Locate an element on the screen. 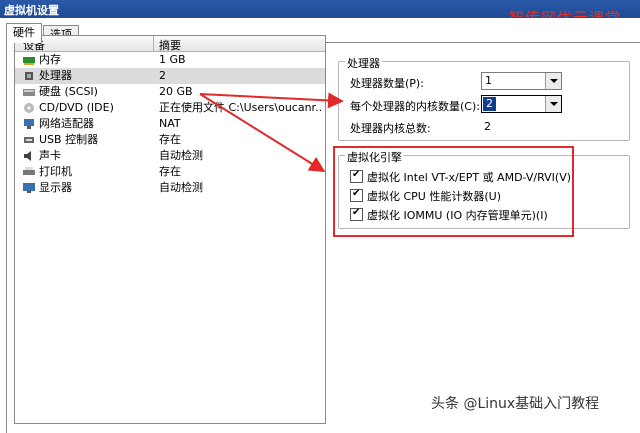  tab-hardware: 硬件 is located at coordinates (24, 33).